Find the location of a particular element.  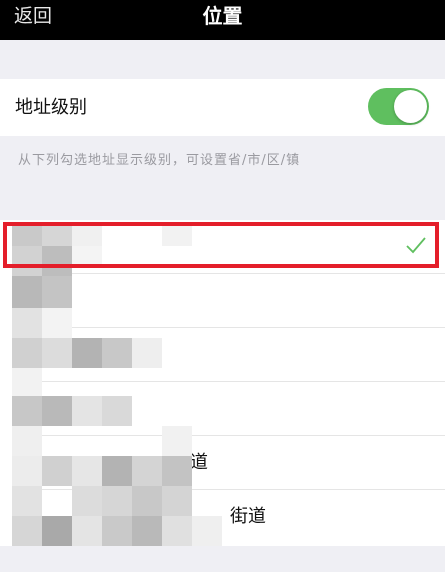

navigation-bar: 返回 位置 is located at coordinates (222, 20).